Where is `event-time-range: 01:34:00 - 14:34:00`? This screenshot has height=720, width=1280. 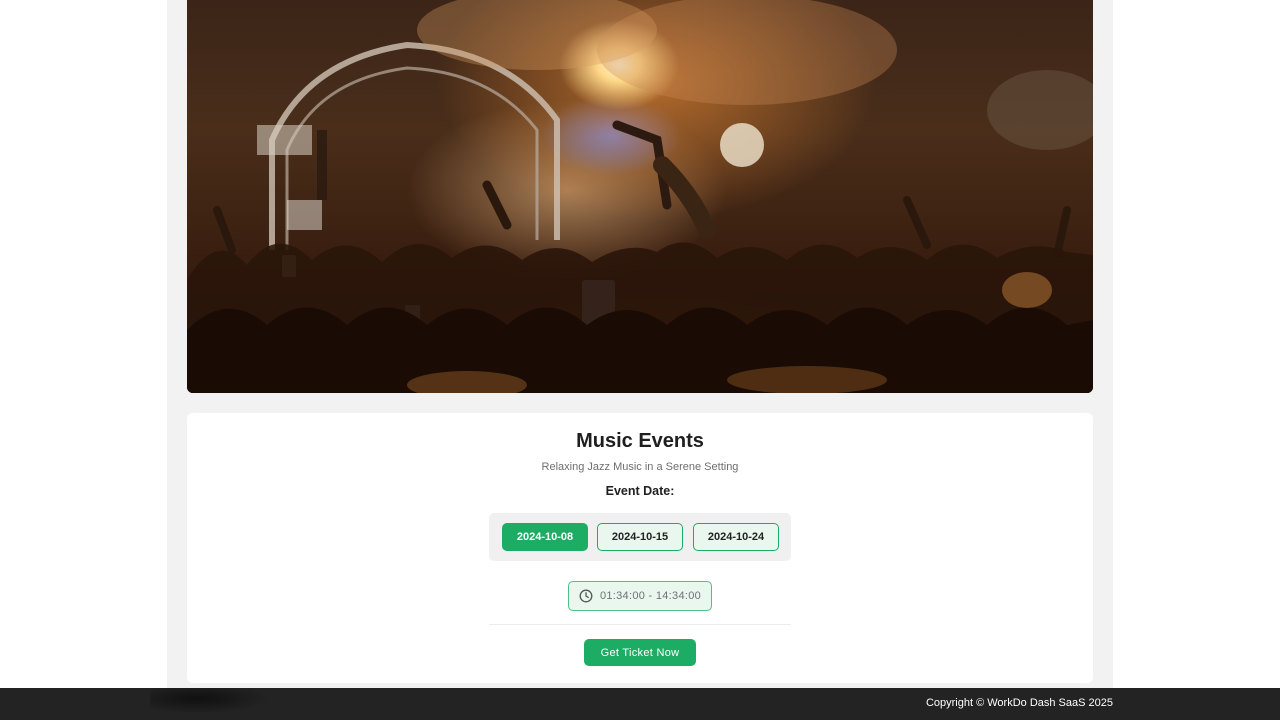 event-time-range: 01:34:00 - 14:34:00 is located at coordinates (640, 596).